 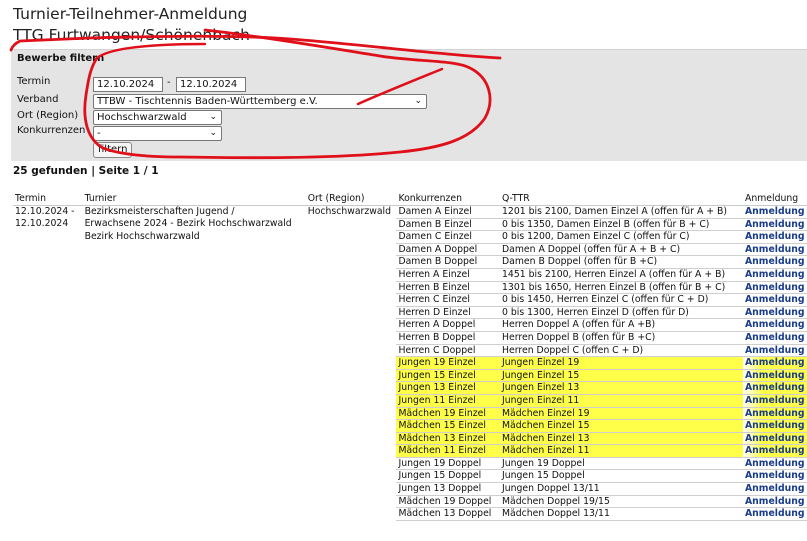 I want to click on col-header-konkurrenzen: Konkurrenzen, so click(x=448, y=199).